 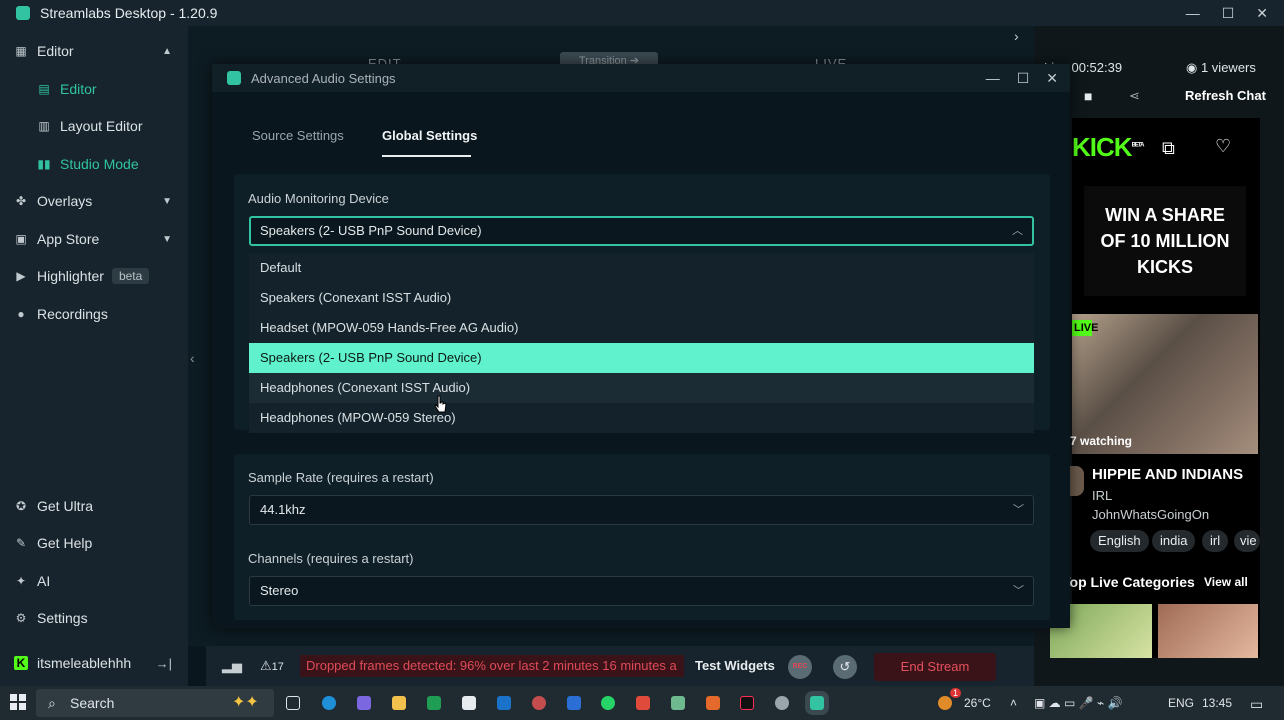 What do you see at coordinates (341, 477) in the screenshot?
I see `sample-rate-label: Sample Rate (requires a restart)` at bounding box center [341, 477].